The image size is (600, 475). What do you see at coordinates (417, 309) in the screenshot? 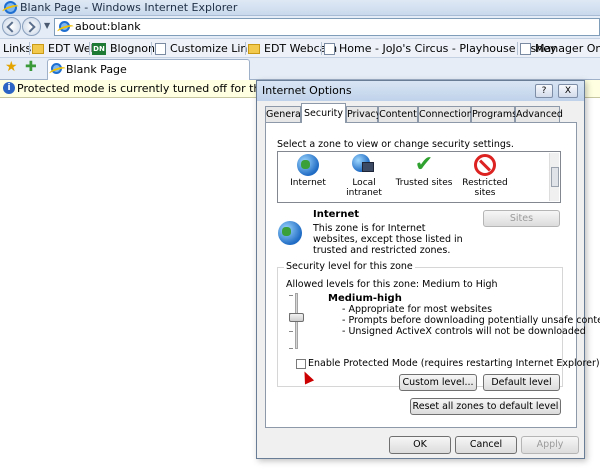
I see `level-bullet-1: - Appropriate for most websites` at bounding box center [417, 309].